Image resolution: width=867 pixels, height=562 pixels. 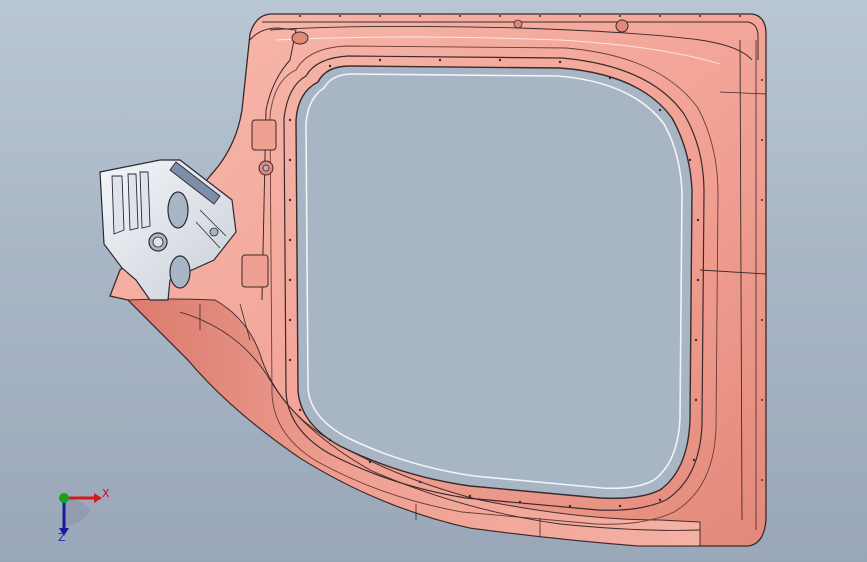 What do you see at coordinates (79, 515) in the screenshot?
I see `coordinate-triad: X Z` at bounding box center [79, 515].